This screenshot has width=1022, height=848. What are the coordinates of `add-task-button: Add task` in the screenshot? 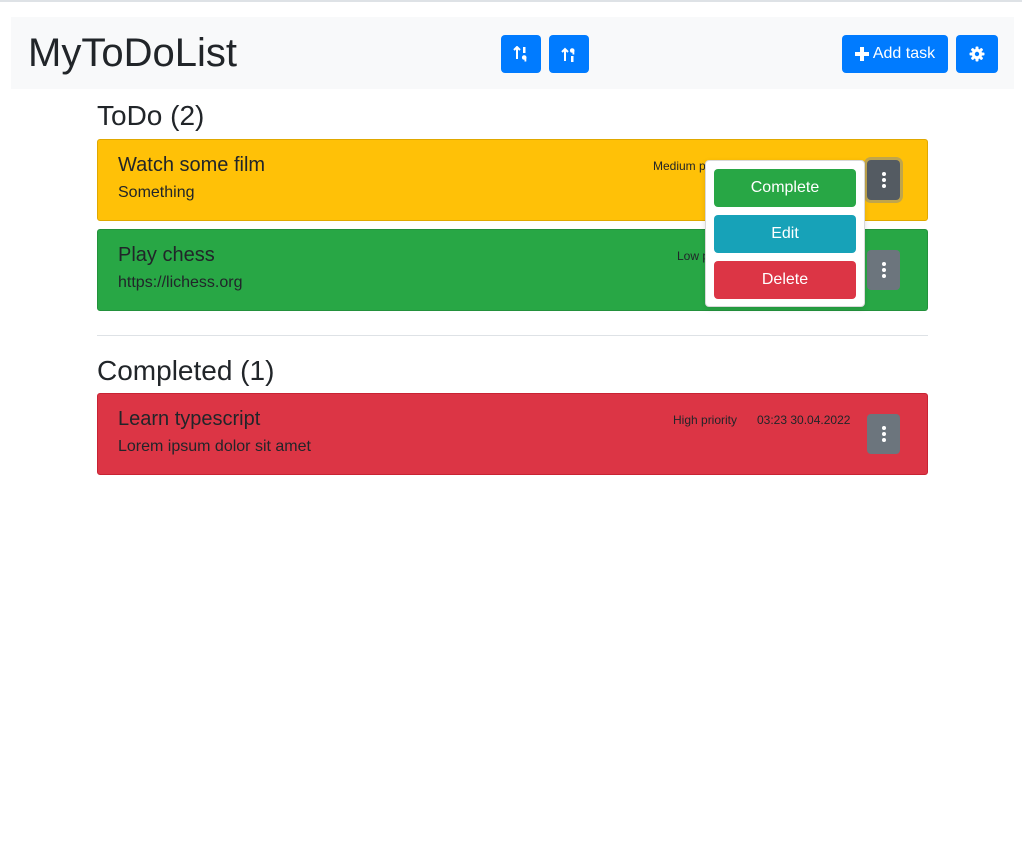 It's located at (895, 54).